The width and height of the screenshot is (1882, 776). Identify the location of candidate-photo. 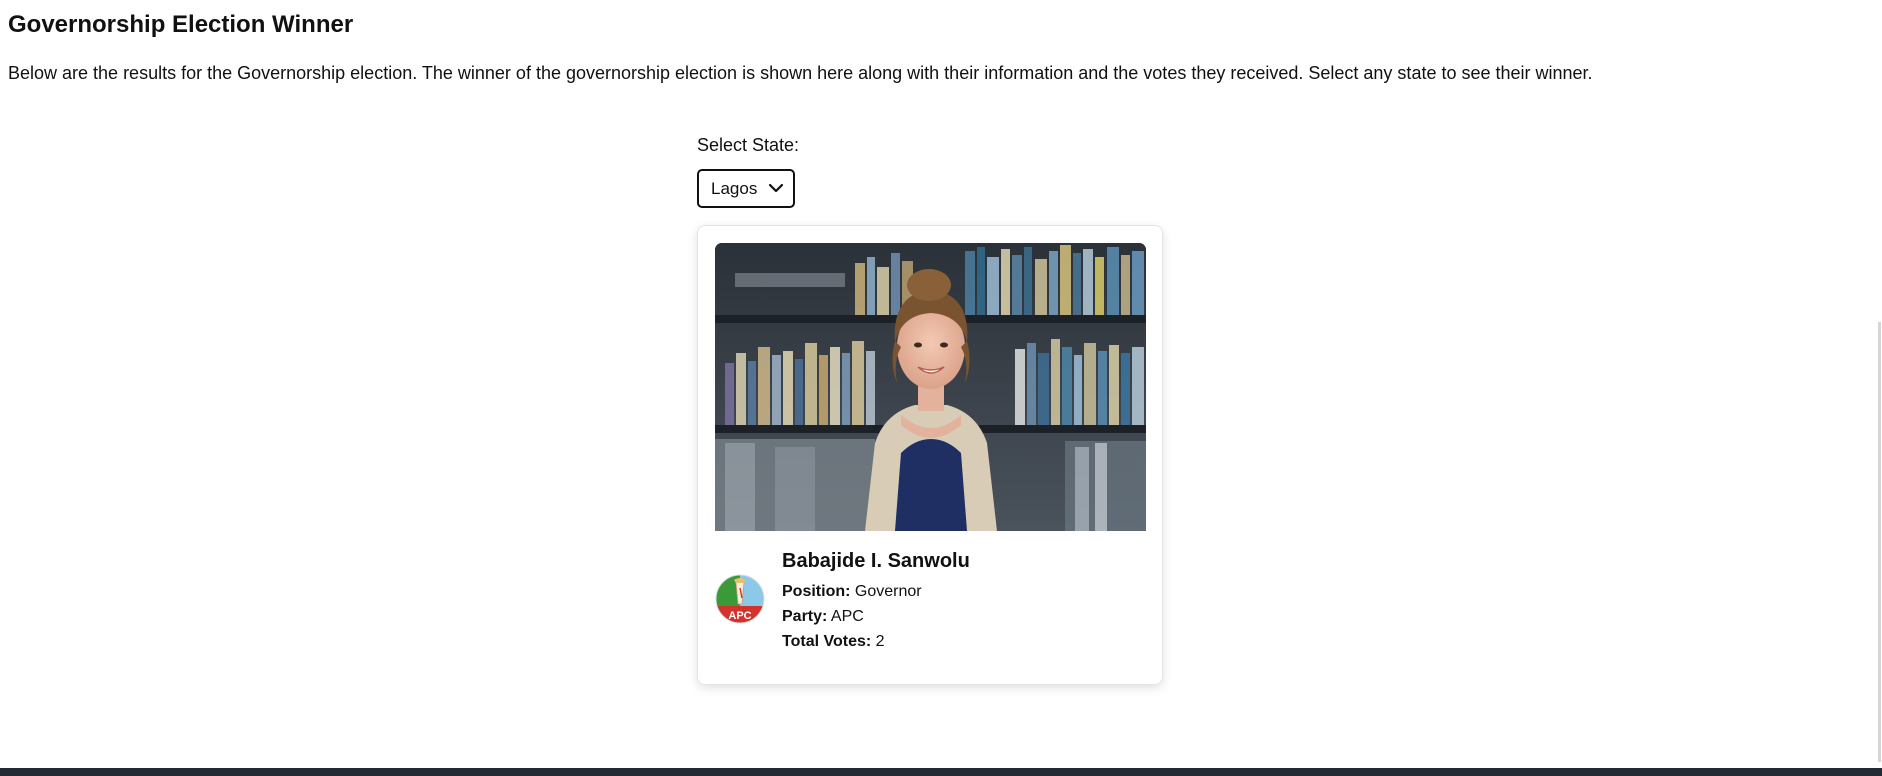
(930, 387).